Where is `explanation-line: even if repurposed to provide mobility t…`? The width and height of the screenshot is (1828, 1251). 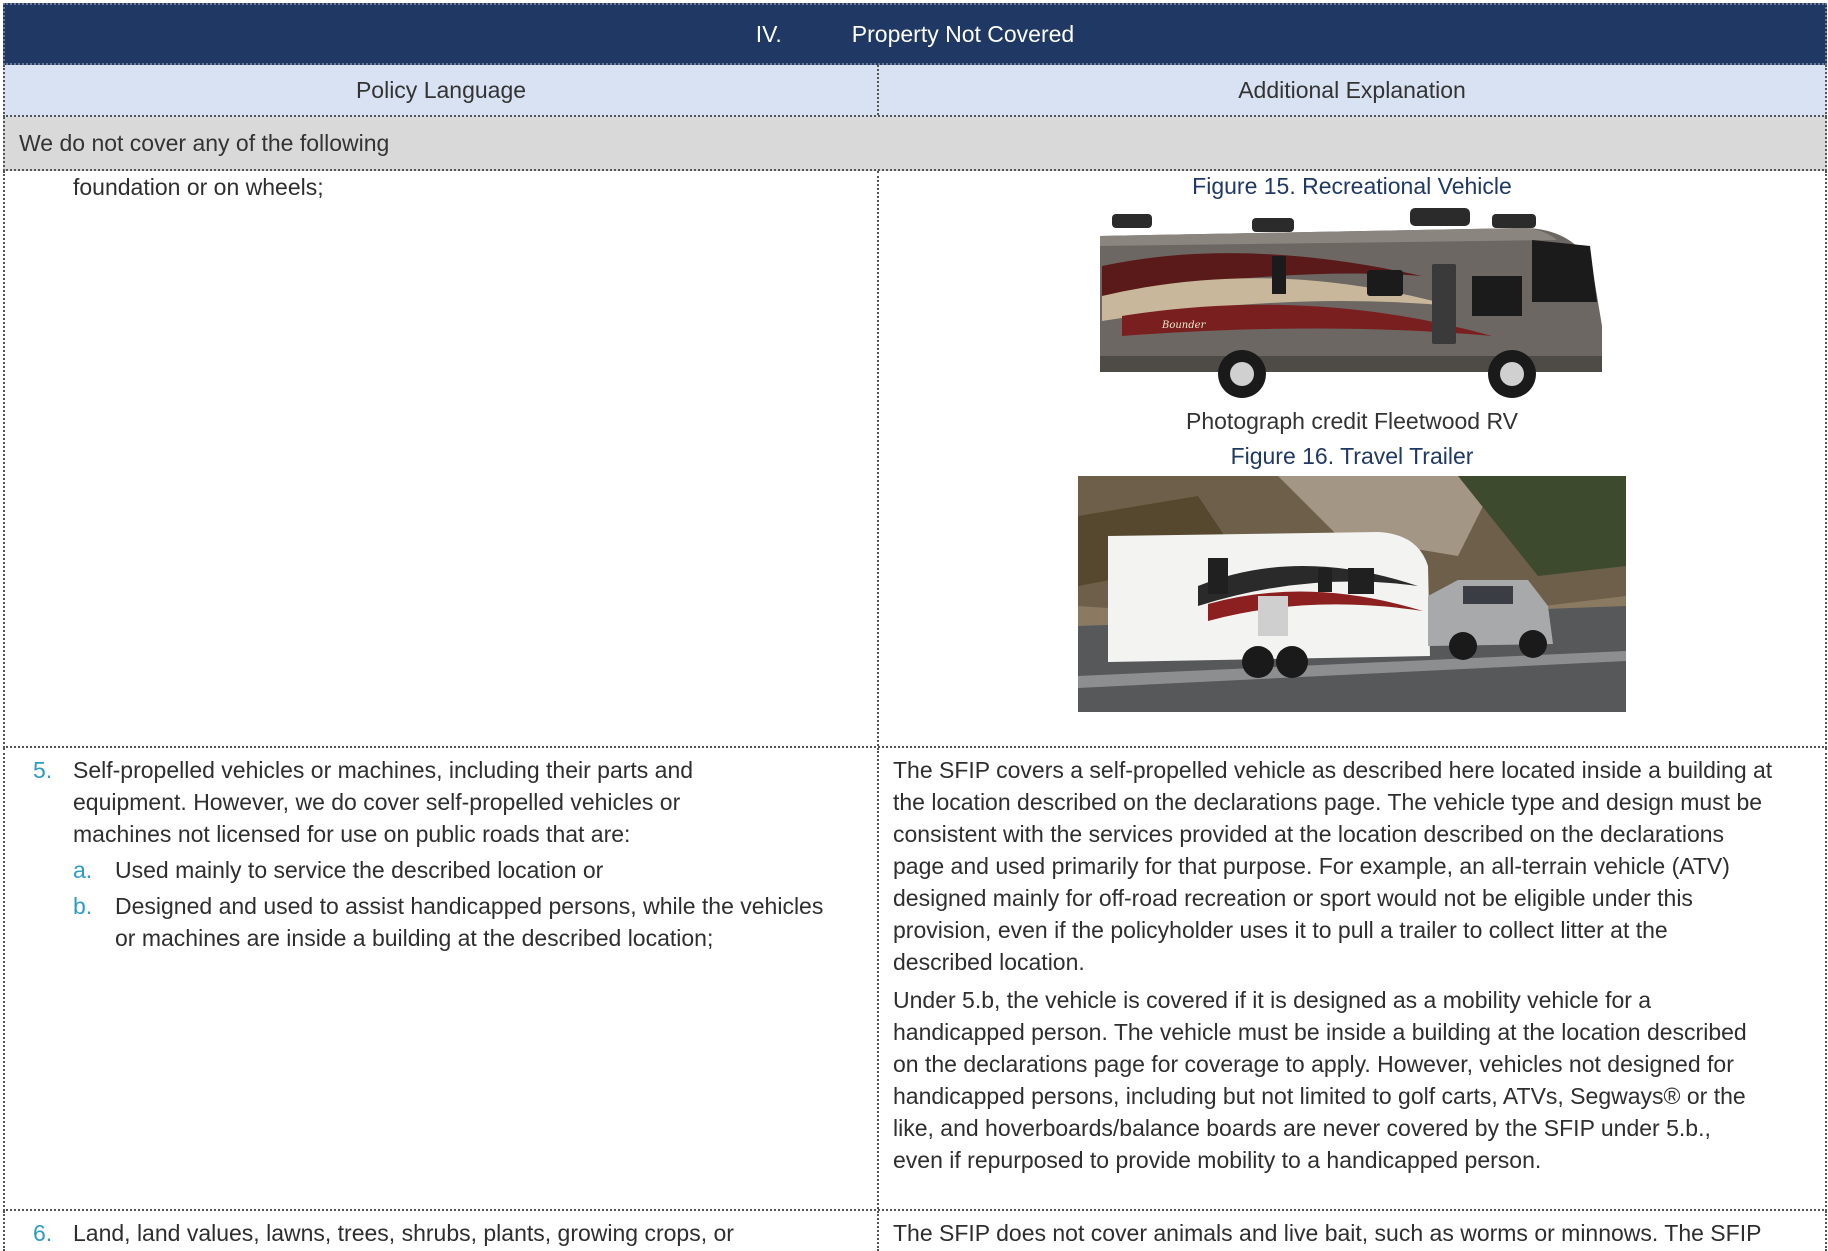 explanation-line: even if repurposed to provide mobility t… is located at coordinates (1217, 1160).